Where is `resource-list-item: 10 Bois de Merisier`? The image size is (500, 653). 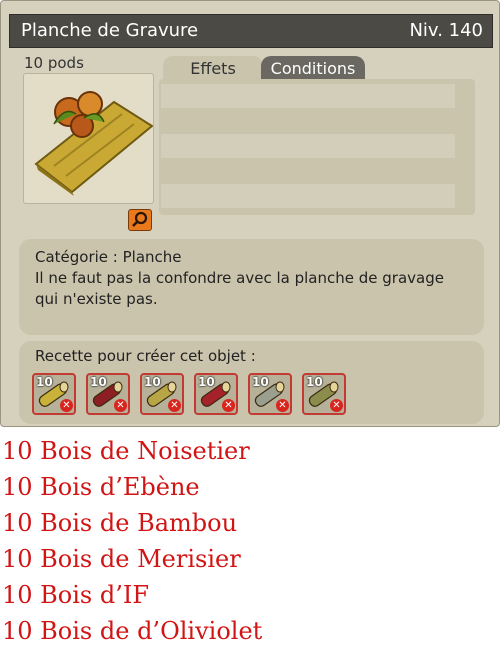 resource-list-item: 10 Bois de Merisier is located at coordinates (121, 559).